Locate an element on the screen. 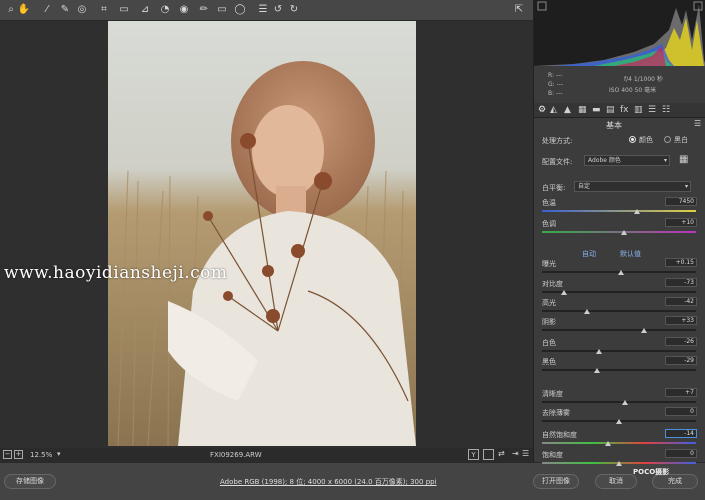 The image size is (705, 500). tab-split-toning: ▬ is located at coordinates (596, 110).